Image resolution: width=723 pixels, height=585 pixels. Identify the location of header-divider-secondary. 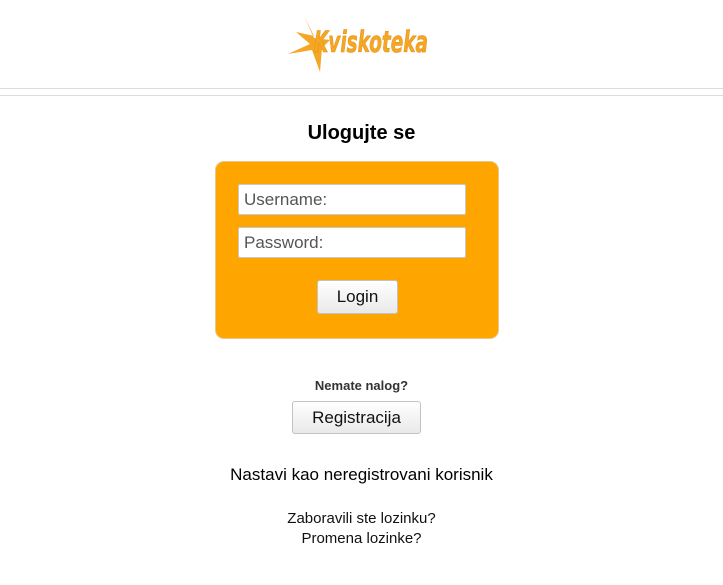
(361, 95).